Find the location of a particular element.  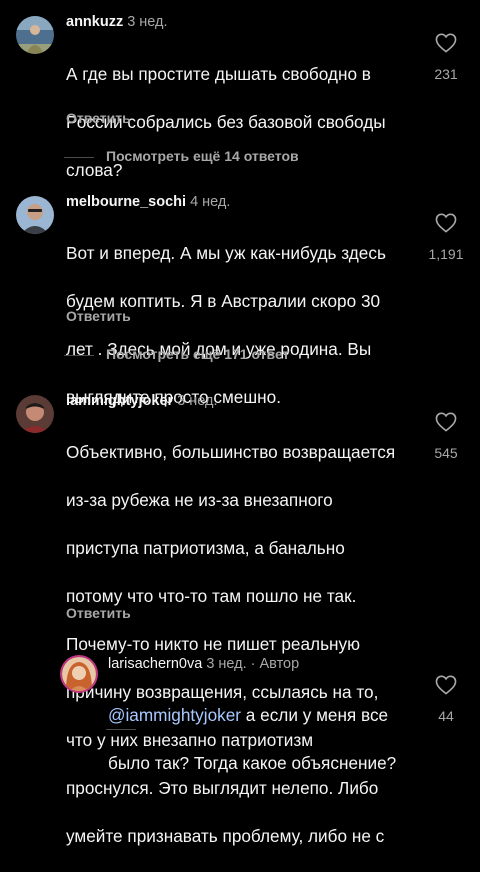

comment-meta: melbourne_sochi 4 нед. is located at coordinates (148, 202).